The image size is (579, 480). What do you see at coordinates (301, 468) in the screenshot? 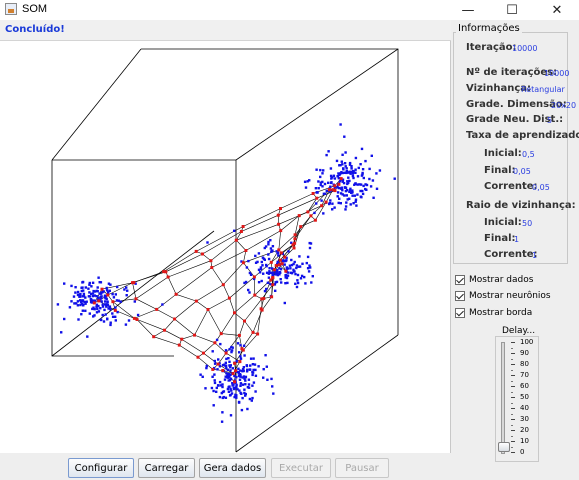
I see `executar-button: Executar` at bounding box center [301, 468].